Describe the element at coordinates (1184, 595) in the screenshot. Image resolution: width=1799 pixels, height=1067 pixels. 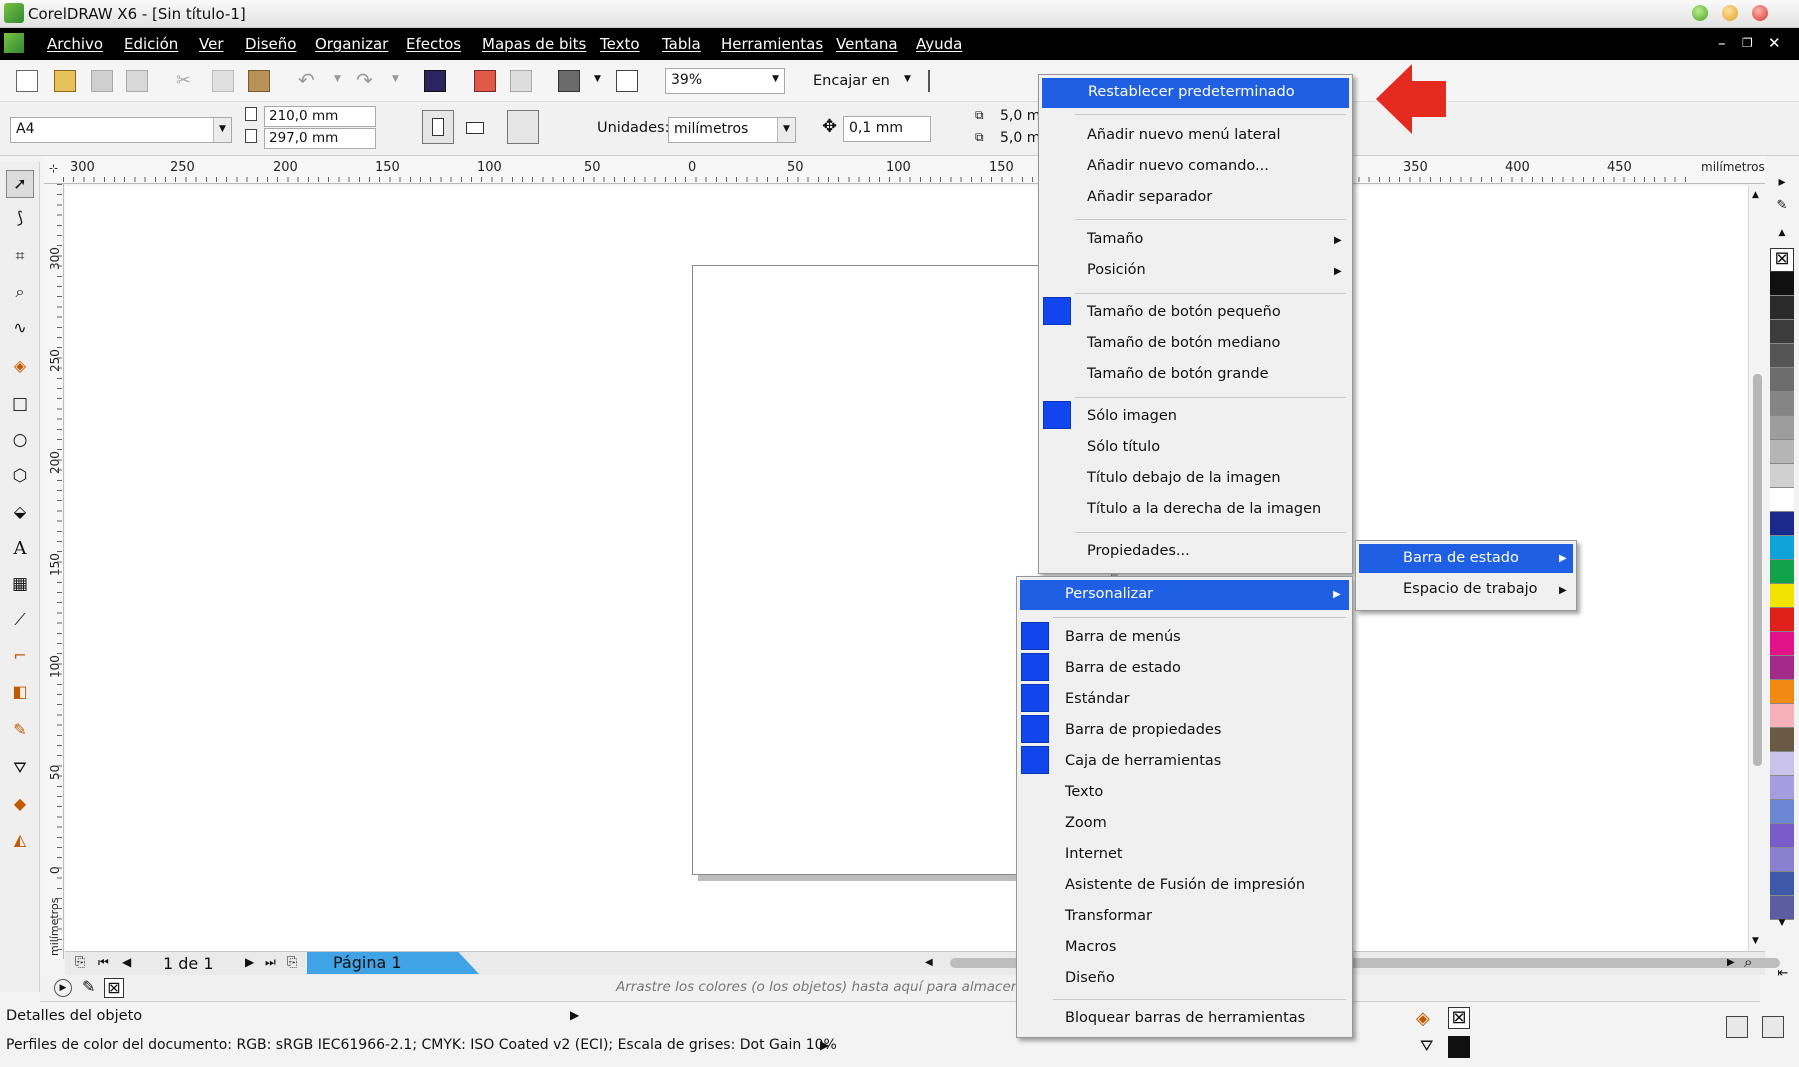
I see `menu-item-customize: Personalizar ▶` at that location.